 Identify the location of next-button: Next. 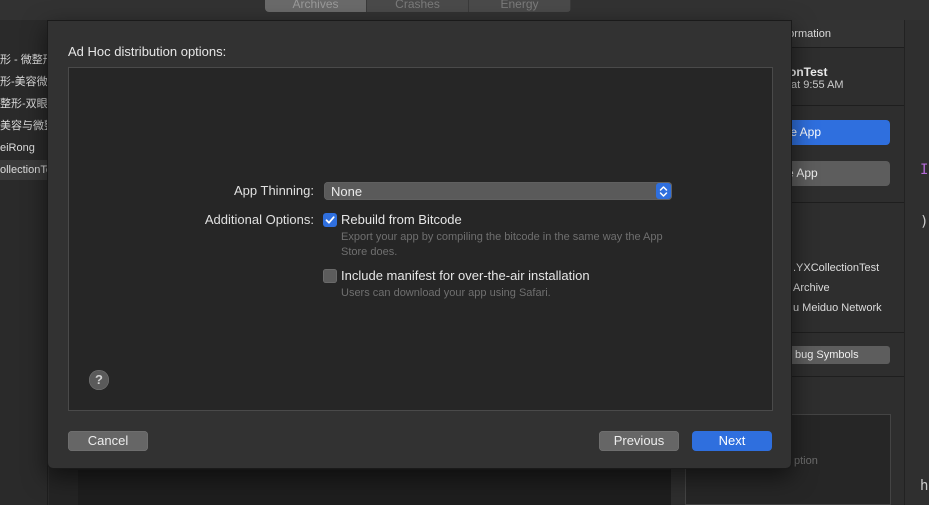
(732, 441).